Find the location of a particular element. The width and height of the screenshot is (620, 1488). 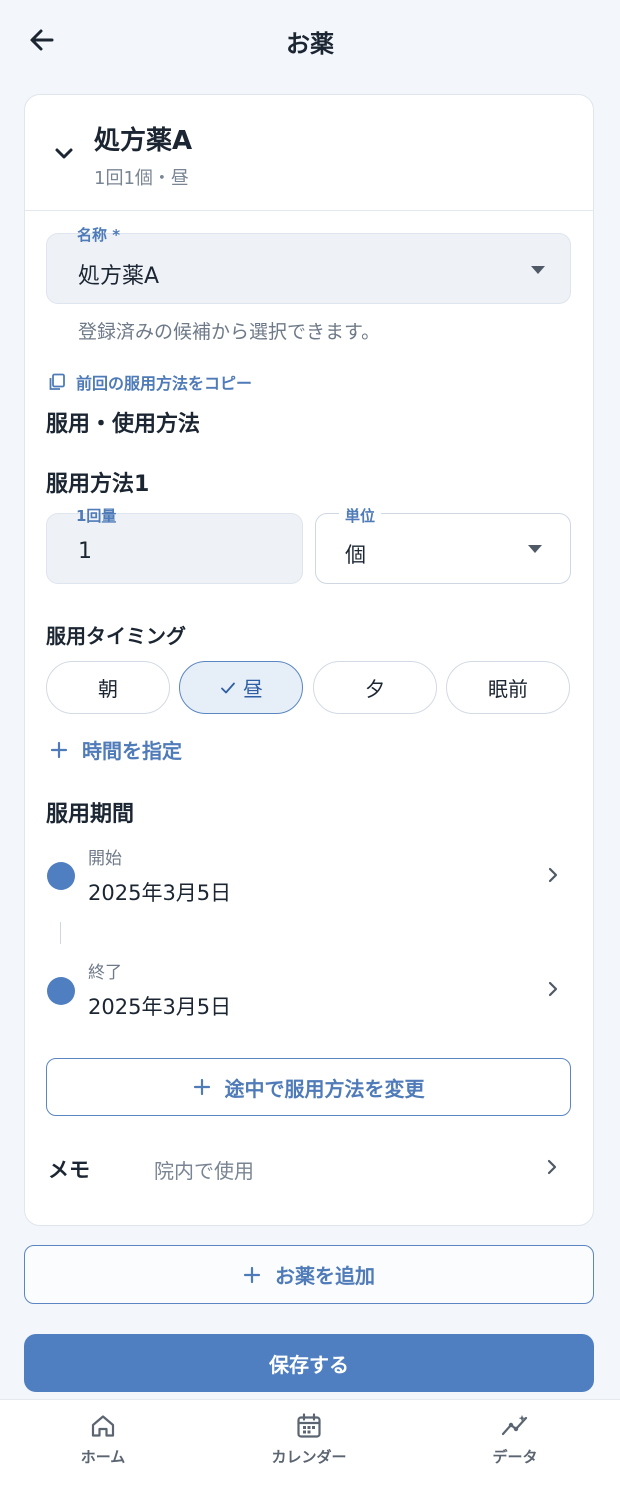

memo-value: 院内で使用 is located at coordinates (204, 1171).